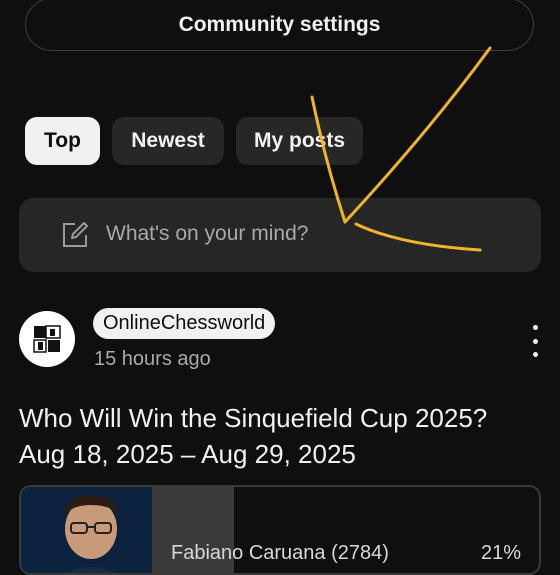  What do you see at coordinates (500, 553) in the screenshot?
I see `poll-option-percent: 21%` at bounding box center [500, 553].